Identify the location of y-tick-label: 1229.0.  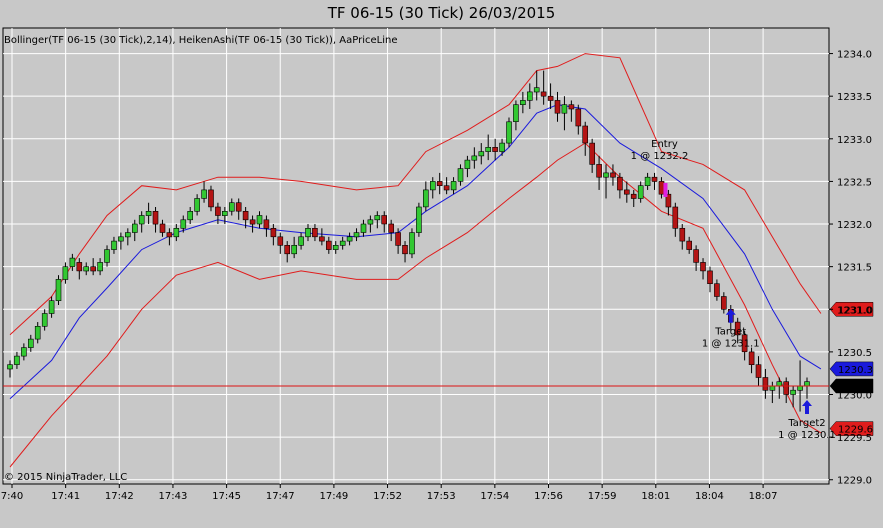
(854, 481).